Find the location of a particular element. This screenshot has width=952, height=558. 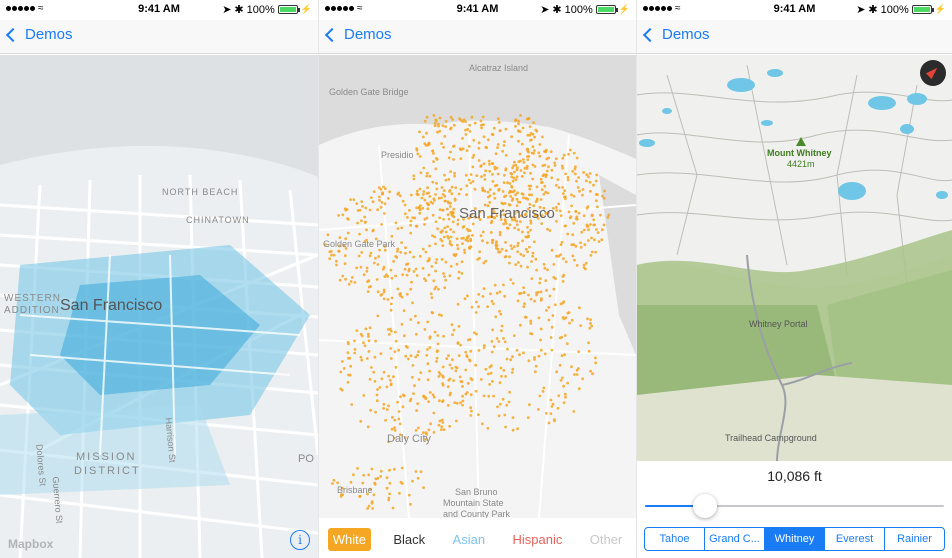

segment-rainier: Rainier is located at coordinates (914, 539).